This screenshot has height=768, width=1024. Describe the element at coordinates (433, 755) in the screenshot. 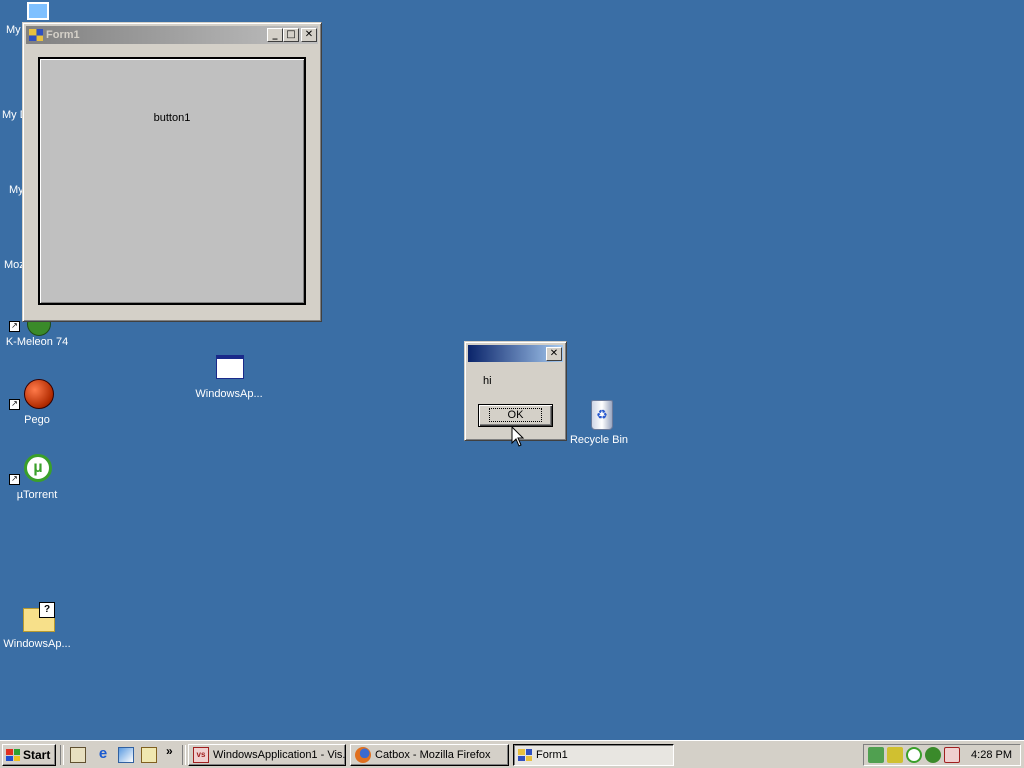

I see `task-label: Catbox - Mozilla Firefox` at that location.